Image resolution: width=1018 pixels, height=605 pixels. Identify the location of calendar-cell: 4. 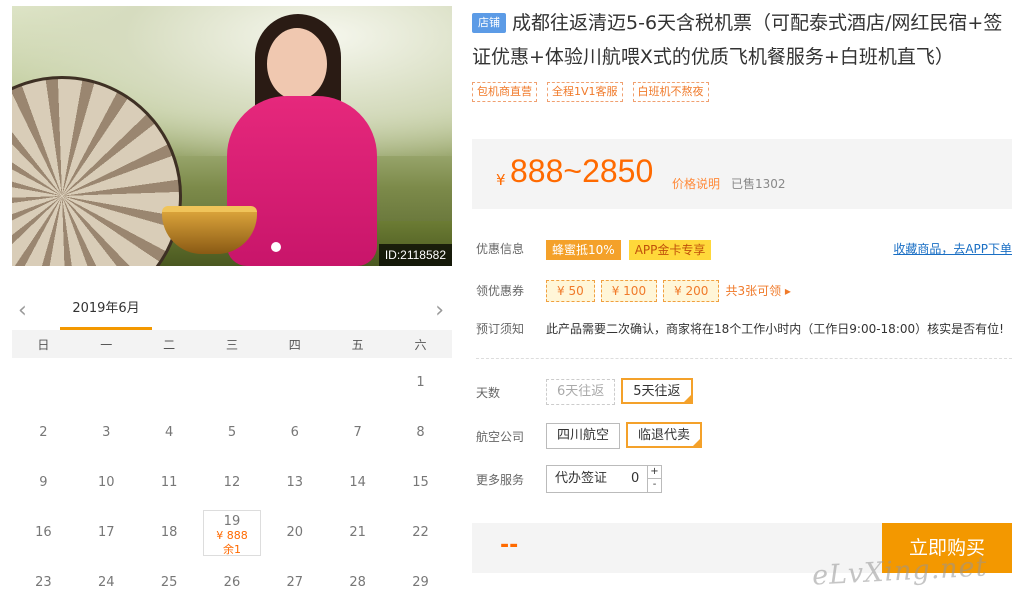
(169, 433).